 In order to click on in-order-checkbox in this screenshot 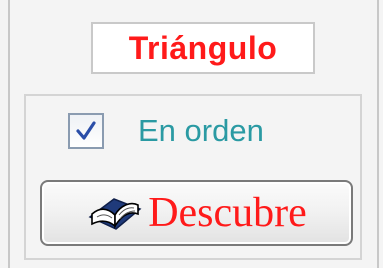, I will do `click(86, 131)`.